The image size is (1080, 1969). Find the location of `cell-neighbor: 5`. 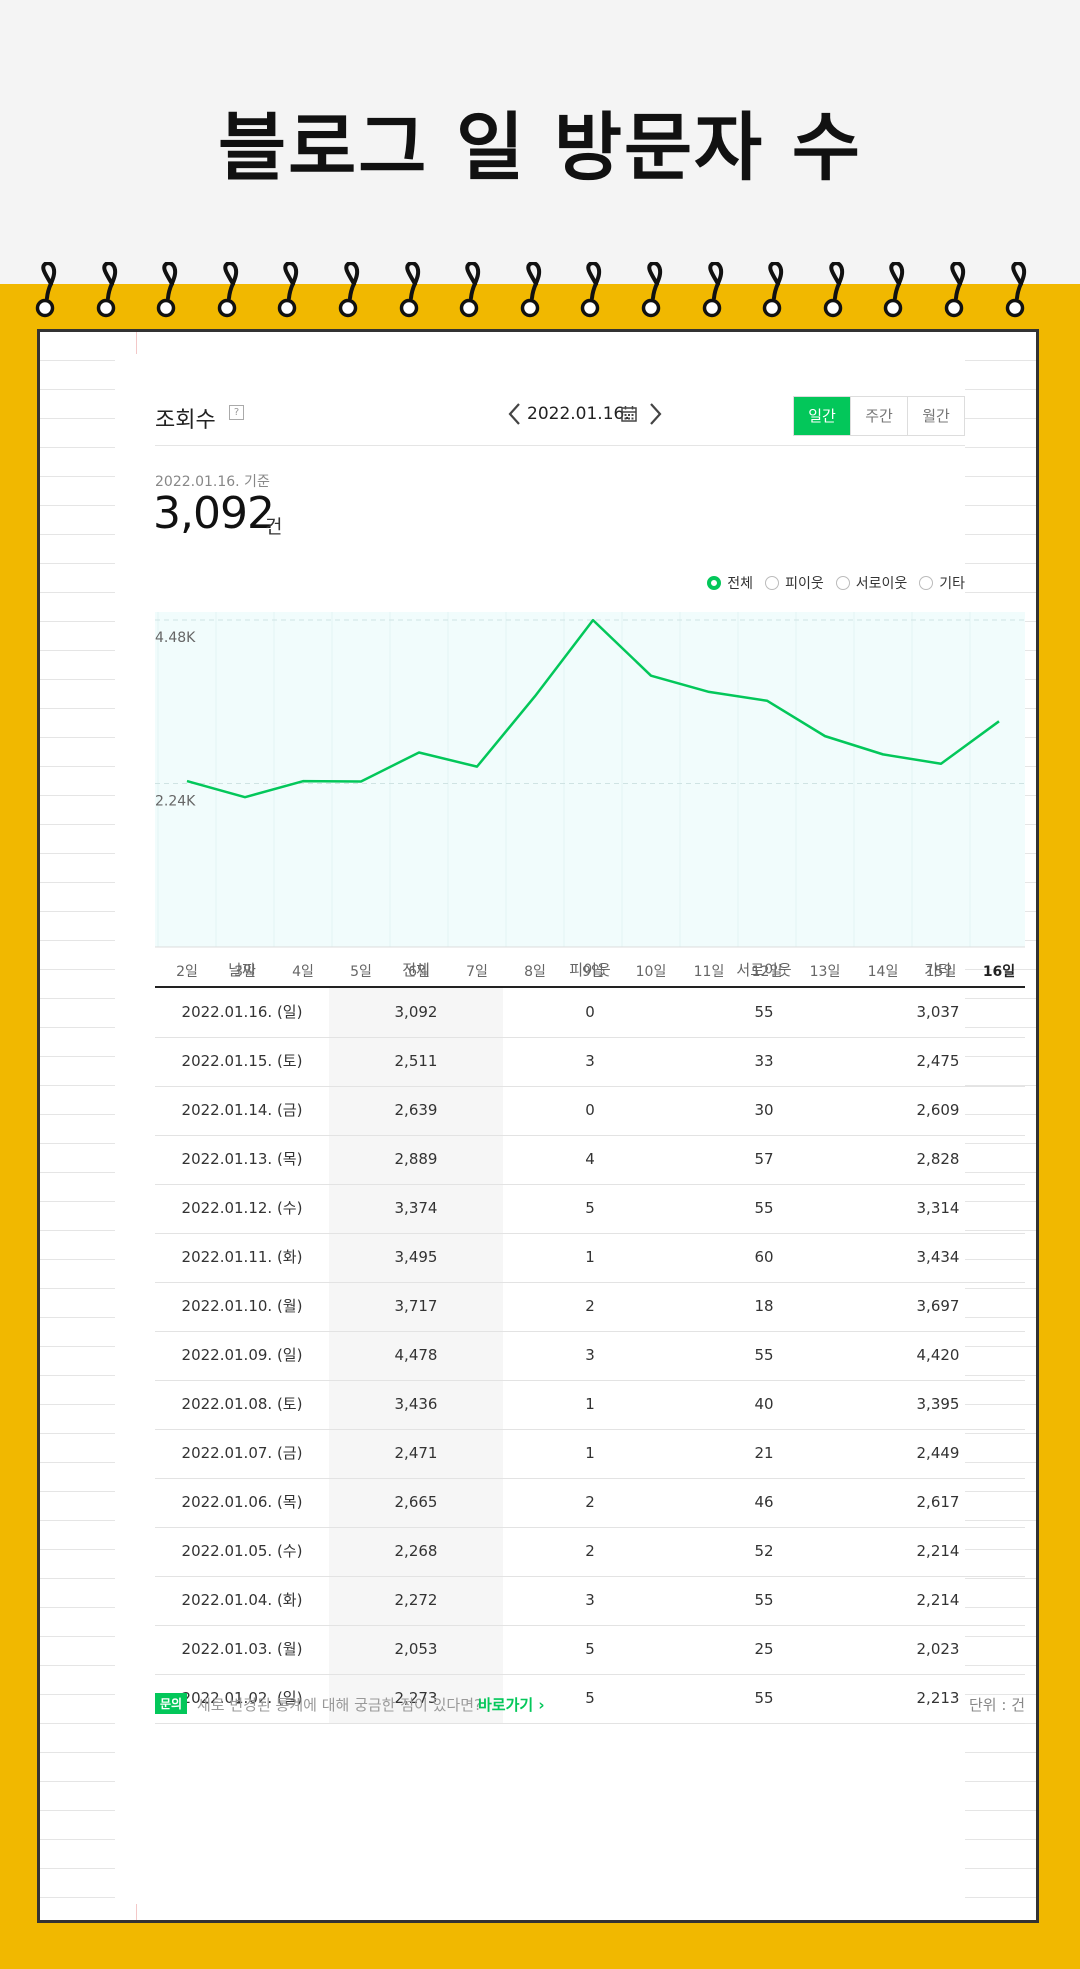

cell-neighbor: 5 is located at coordinates (590, 1208).